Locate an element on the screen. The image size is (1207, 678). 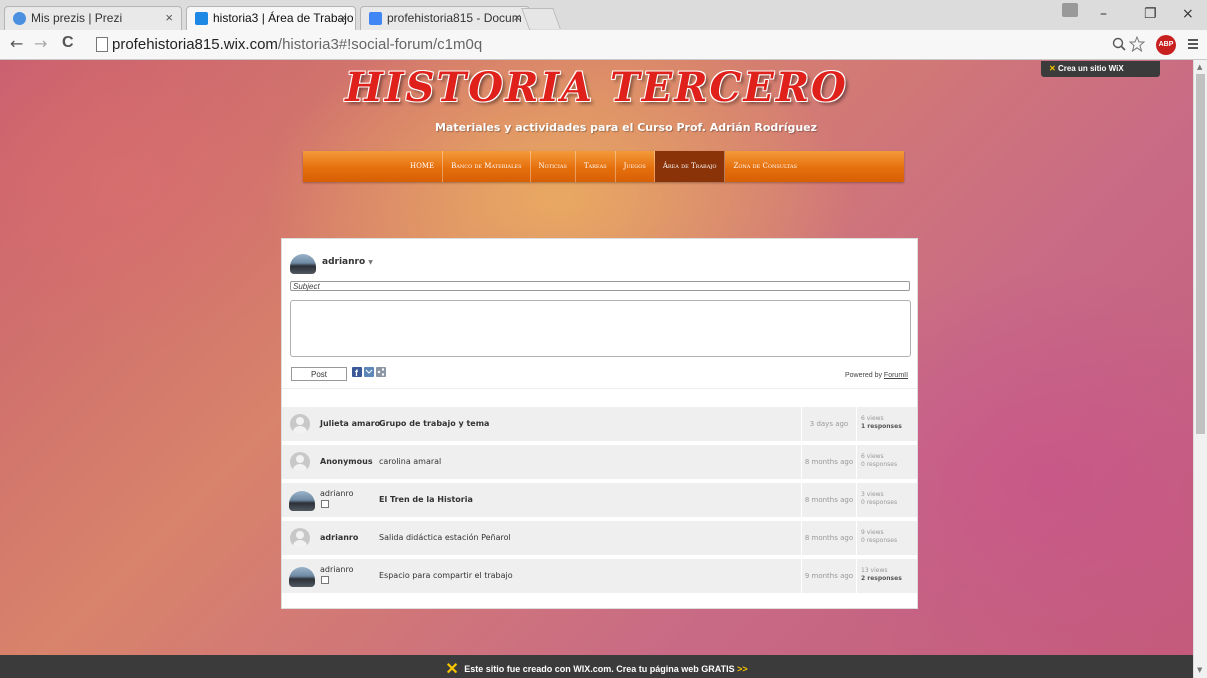
tab-title: Mis prezis | Prezi is located at coordinates (77, 18).